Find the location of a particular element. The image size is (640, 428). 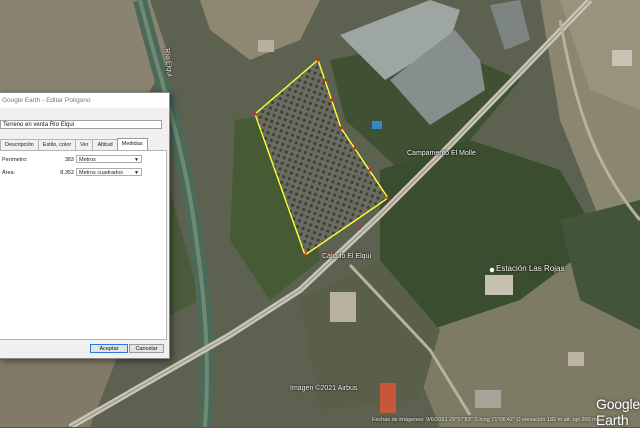

area-unit-select: Metros cuadrados ▼ is located at coordinates (109, 172).